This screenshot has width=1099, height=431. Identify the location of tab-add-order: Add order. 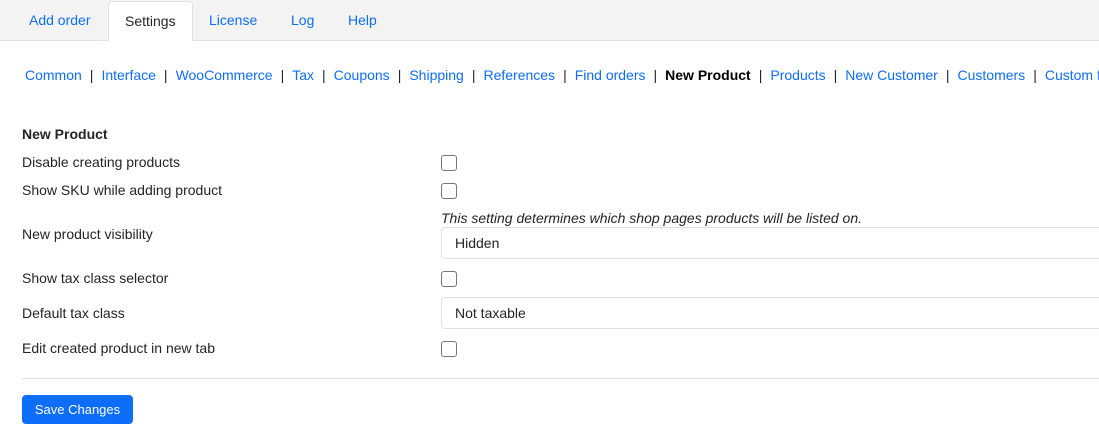
(59, 20).